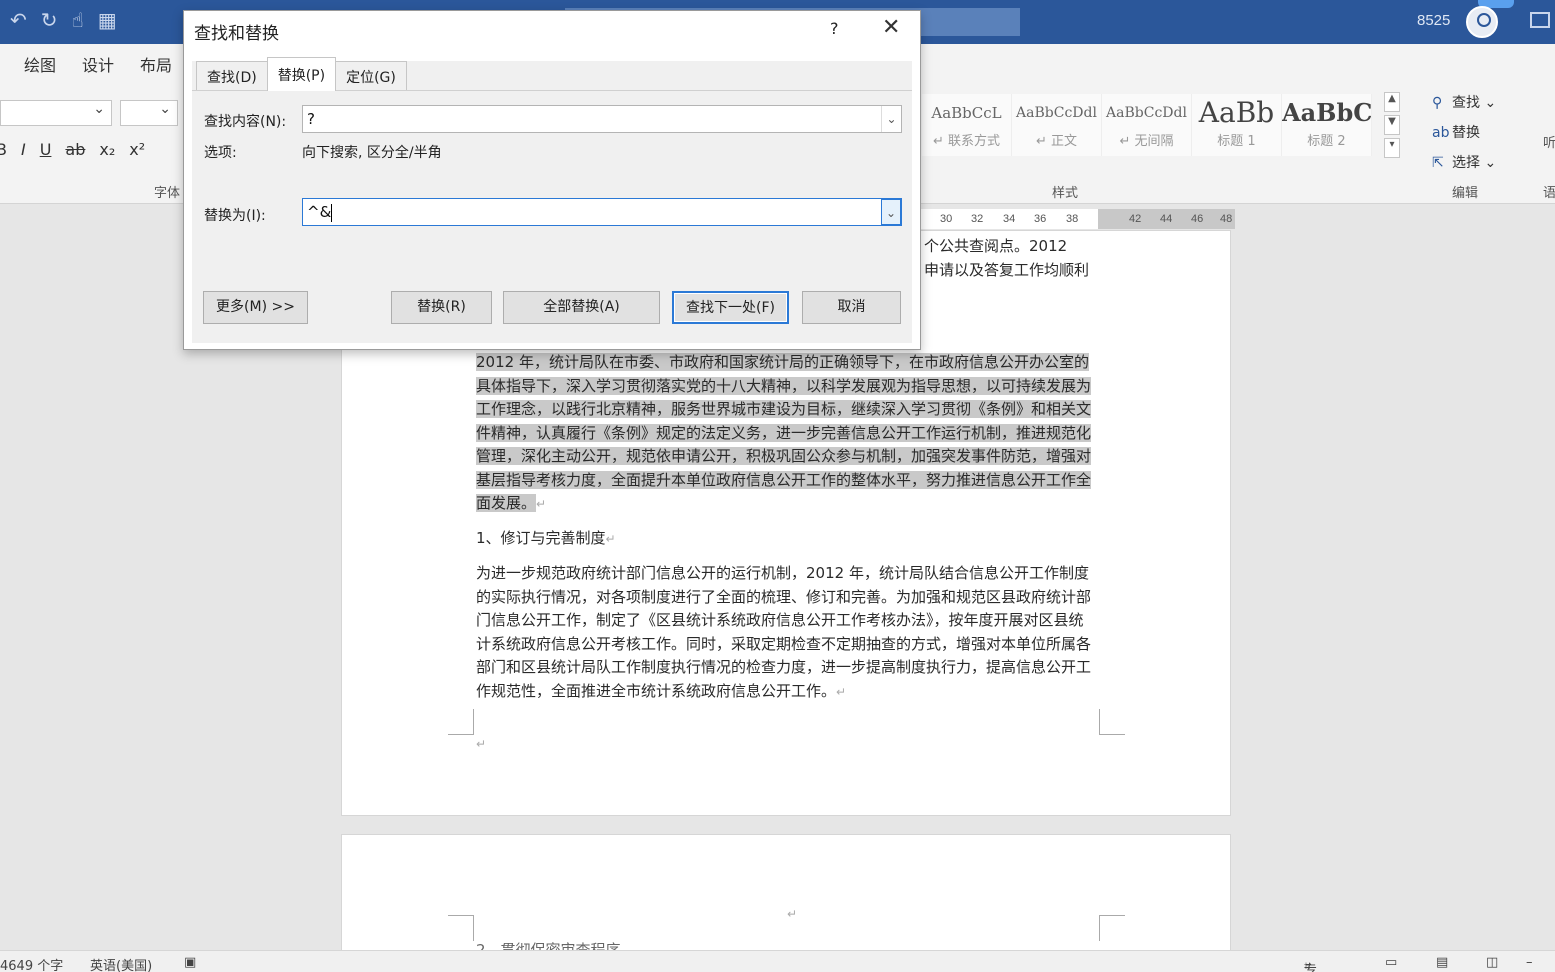 The height and width of the screenshot is (972, 1555). I want to click on styles-group-label: 样式, so click(1065, 193).